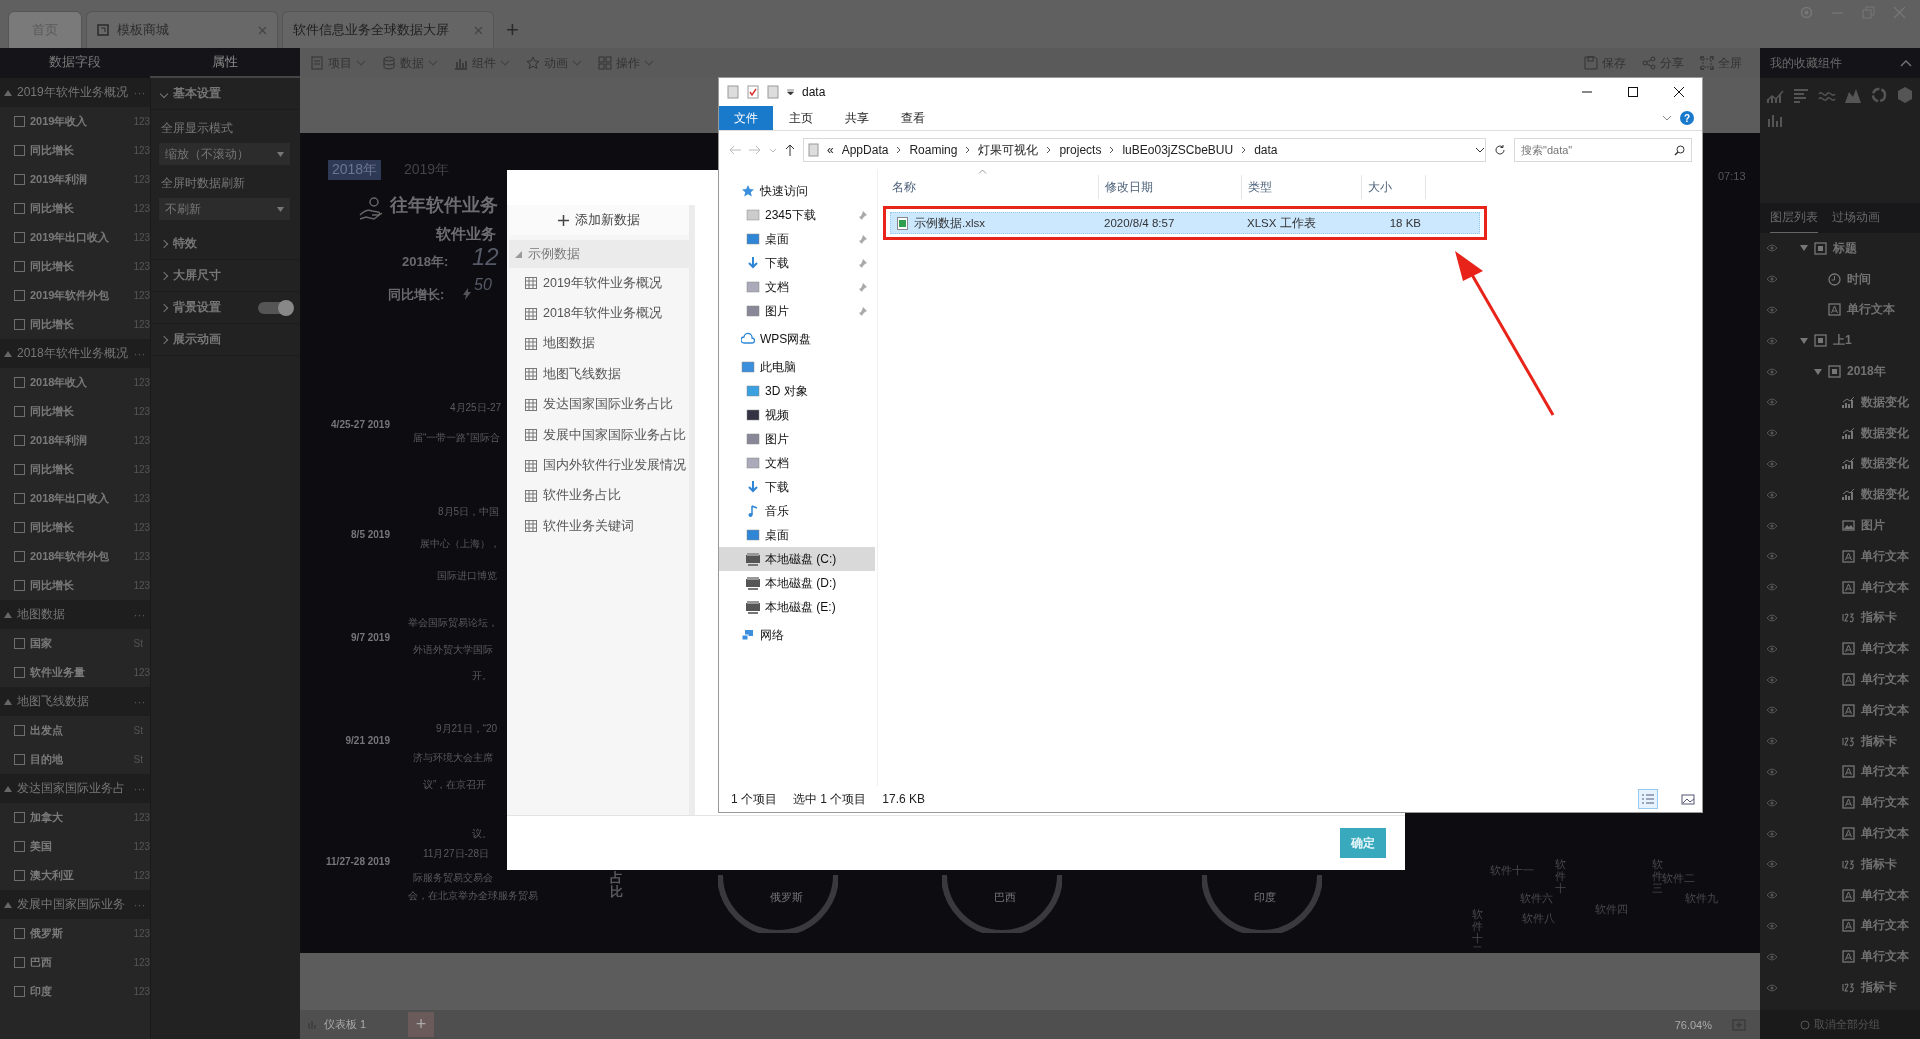 The width and height of the screenshot is (1920, 1039). I want to click on breadcrumb: projects, so click(1080, 150).